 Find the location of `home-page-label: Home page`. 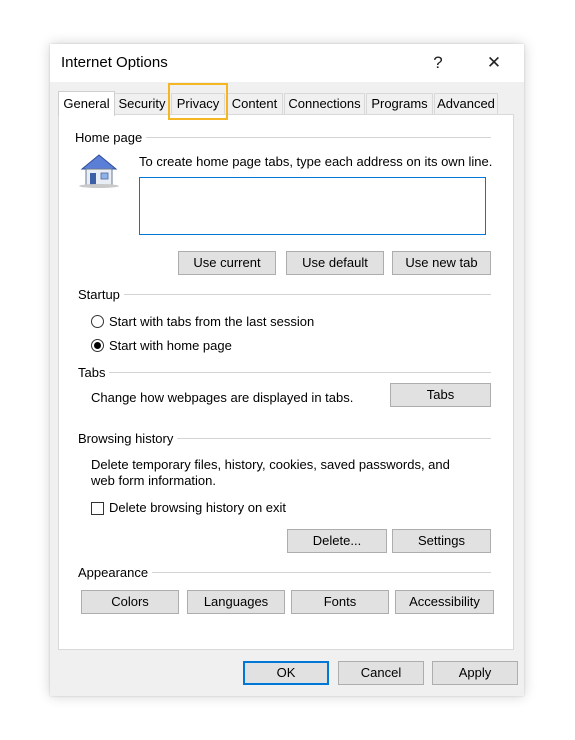

home-page-label: Home page is located at coordinates (111, 137).